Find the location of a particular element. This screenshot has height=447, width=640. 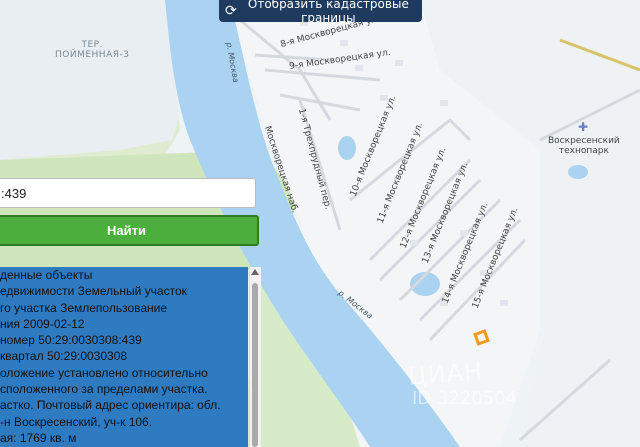

result-line: квартал 50:29:0030308 is located at coordinates (124, 356).